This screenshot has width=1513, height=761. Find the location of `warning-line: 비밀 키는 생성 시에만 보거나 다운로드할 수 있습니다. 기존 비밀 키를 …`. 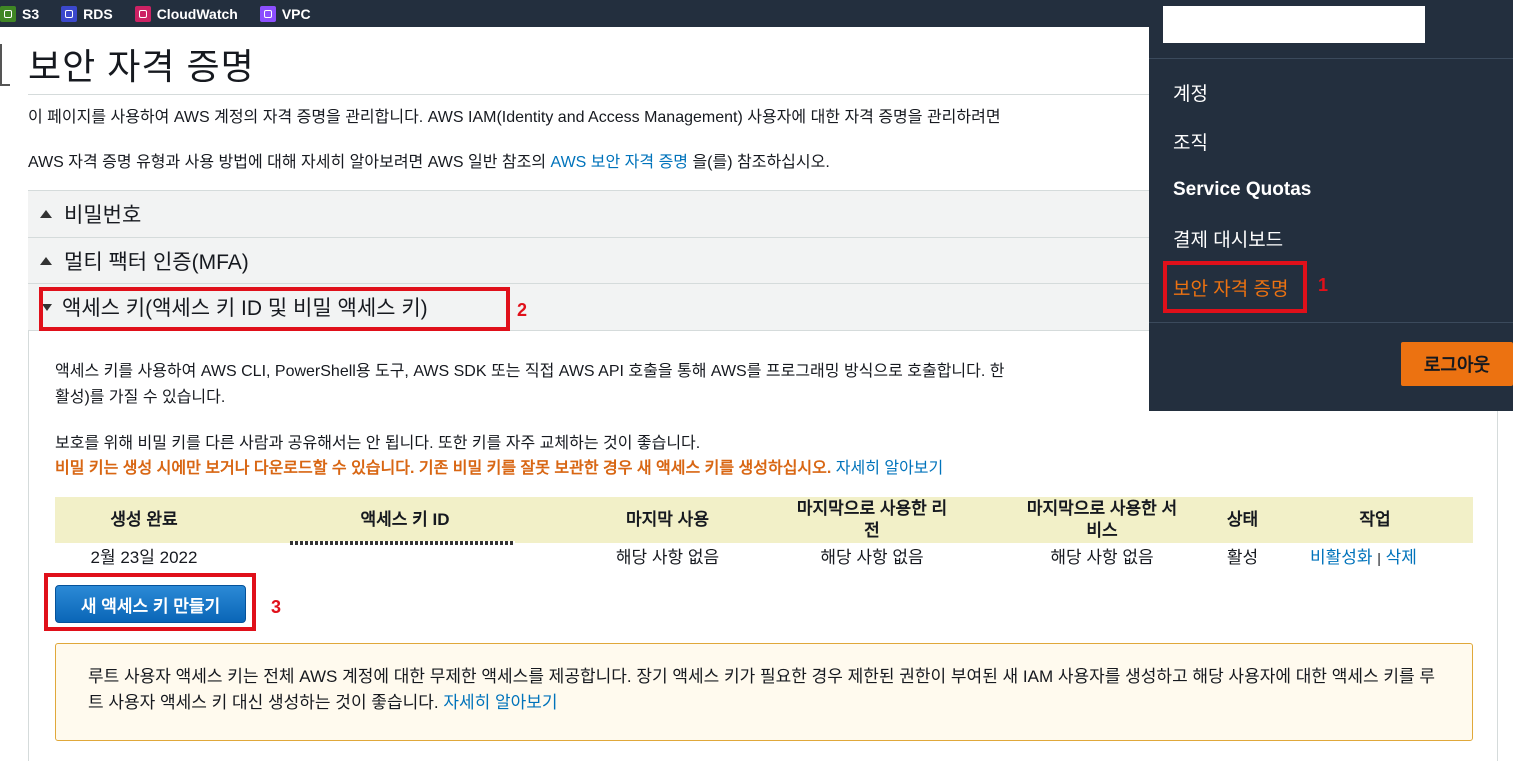

warning-line: 비밀 키는 생성 시에만 보거나 다운로드할 수 있습니다. 기존 비밀 키를 … is located at coordinates (499, 466).